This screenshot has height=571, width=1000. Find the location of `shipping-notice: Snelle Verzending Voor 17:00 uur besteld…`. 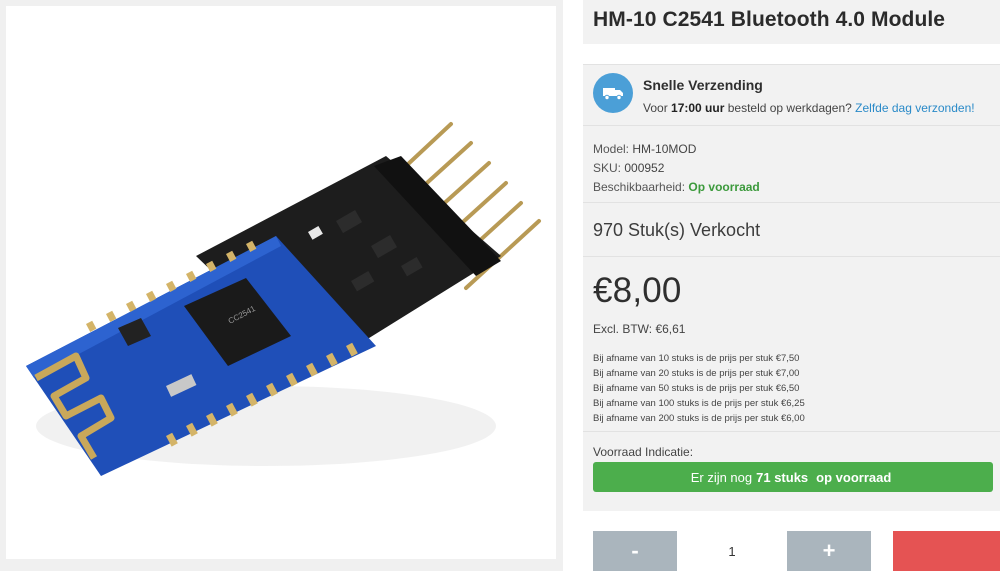

shipping-notice: Snelle Verzending Voor 17:00 uur besteld… is located at coordinates (791, 94).